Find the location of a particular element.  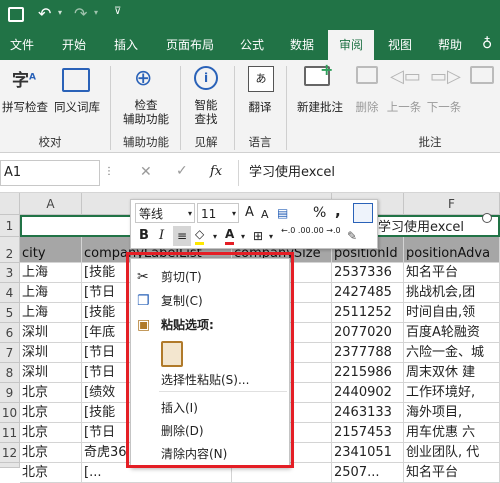

position-advantage-cell: 周末双休 建 is located at coordinates (452, 373).